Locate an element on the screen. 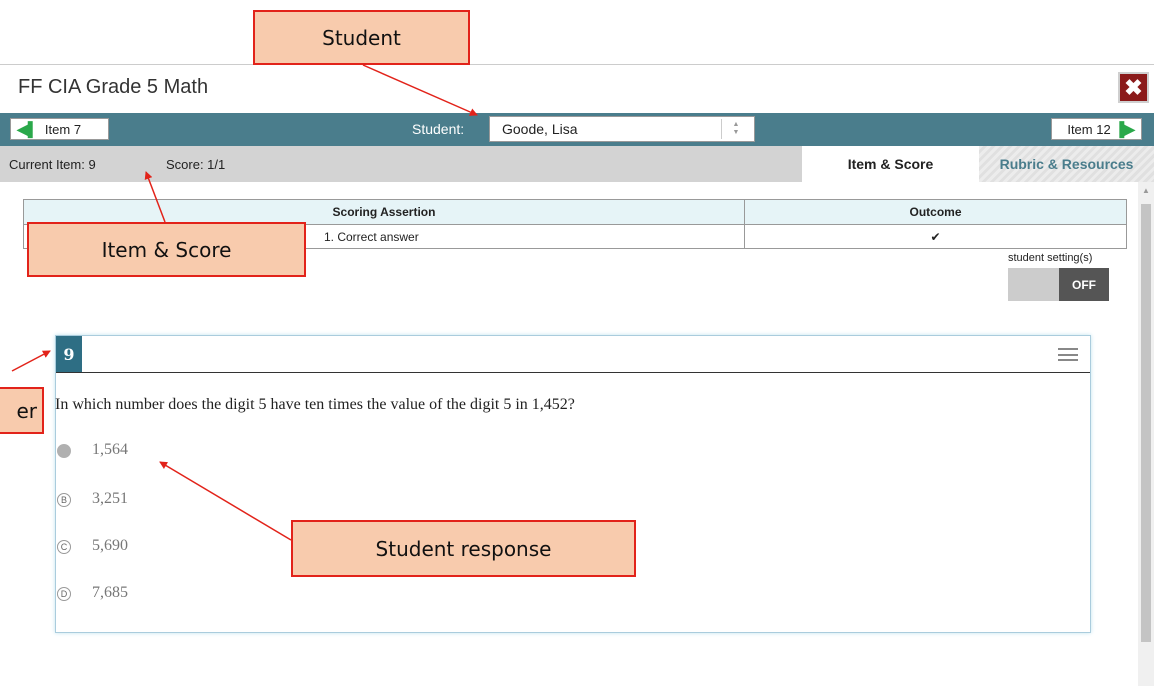  arrow-student is located at coordinates (420, 90).